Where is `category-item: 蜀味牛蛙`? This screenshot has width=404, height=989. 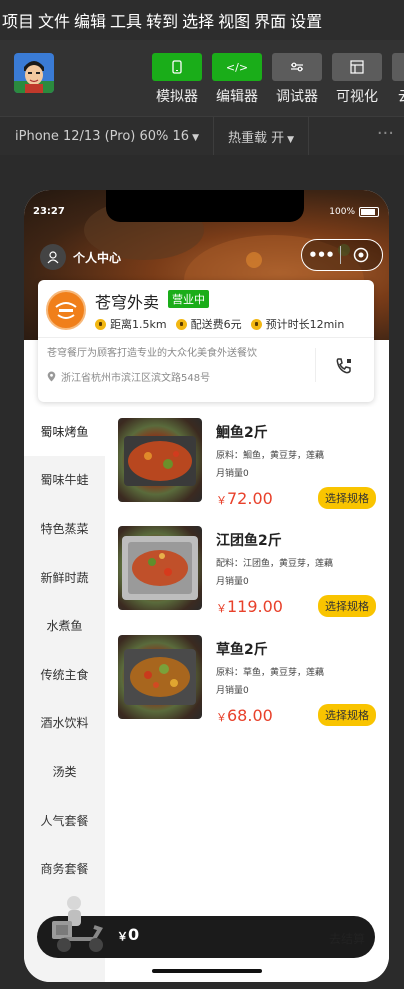 category-item: 蜀味牛蛙 is located at coordinates (64, 480).